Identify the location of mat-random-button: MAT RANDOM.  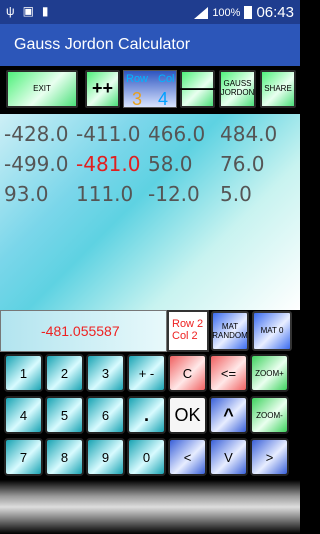
(230, 331).